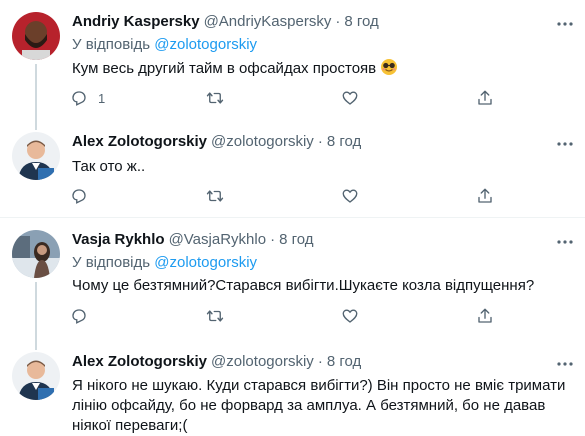  What do you see at coordinates (109, 166) in the screenshot?
I see `tweet-text: Так ото ж..` at bounding box center [109, 166].